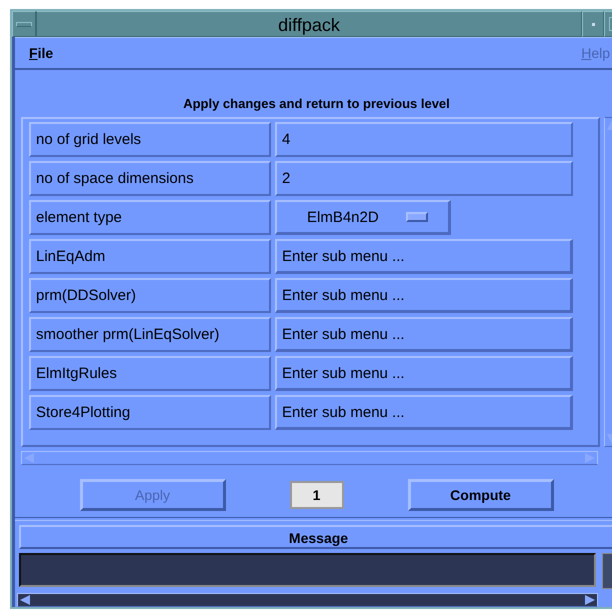  I want to click on heading-text: Apply changes and return to previous level, so click(316, 104).